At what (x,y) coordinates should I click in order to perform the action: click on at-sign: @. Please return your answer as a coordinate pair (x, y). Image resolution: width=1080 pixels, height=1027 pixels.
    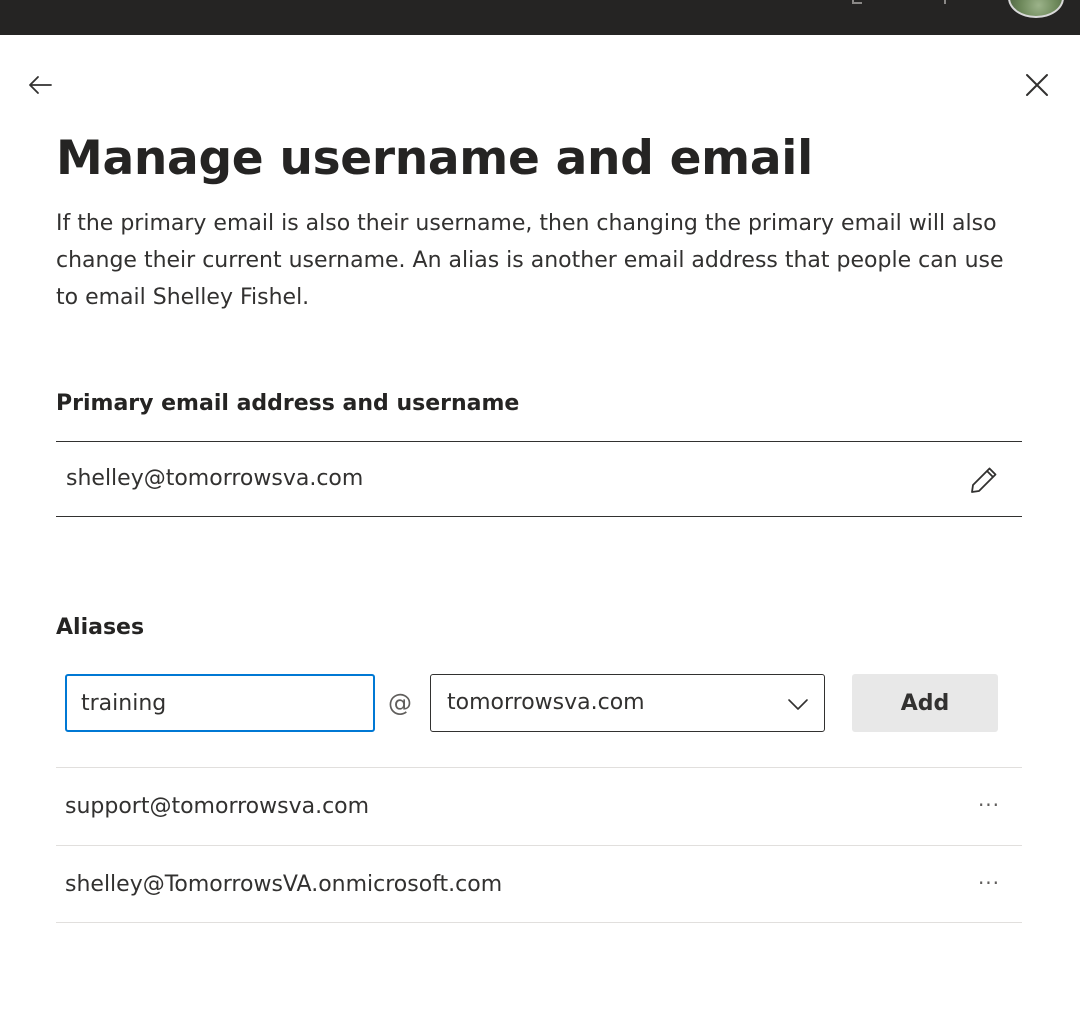
    Looking at the image, I should click on (400, 703).